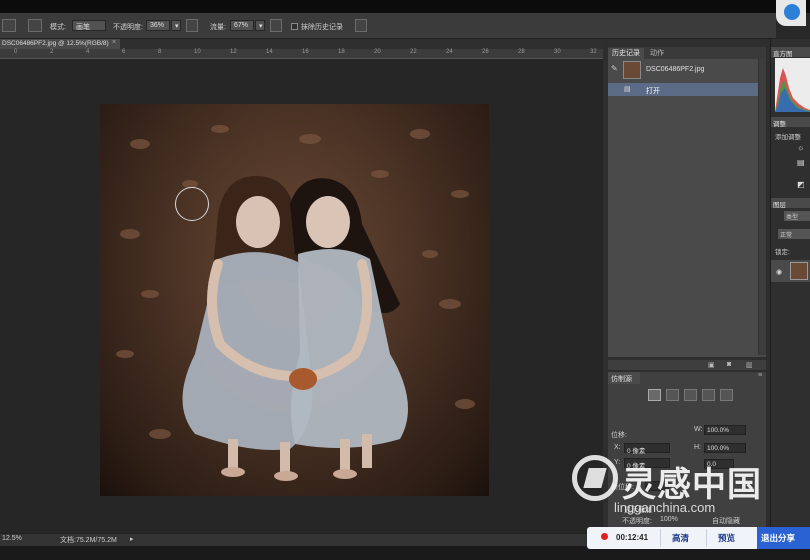 Image resolution: width=810 pixels, height=560 pixels. I want to click on clone-source-5-icon, so click(726, 395).